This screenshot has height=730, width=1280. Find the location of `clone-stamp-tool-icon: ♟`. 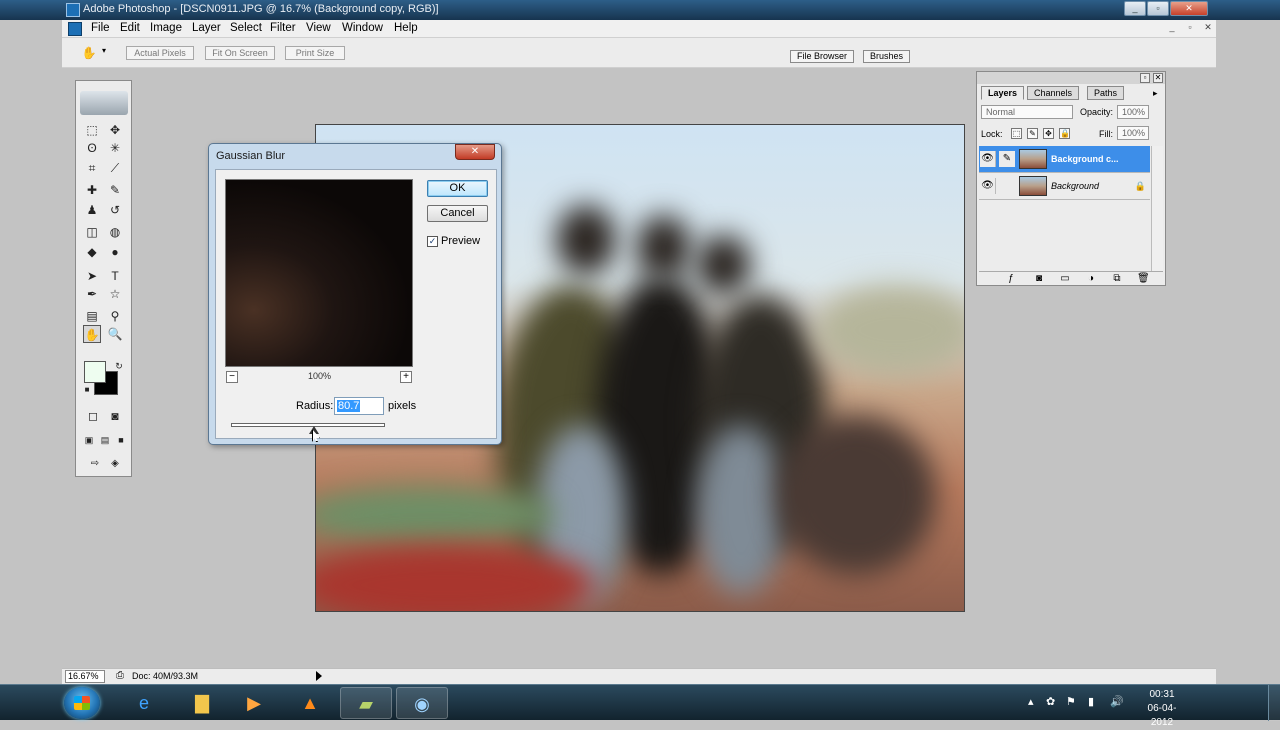

clone-stamp-tool-icon: ♟ is located at coordinates (92, 210).